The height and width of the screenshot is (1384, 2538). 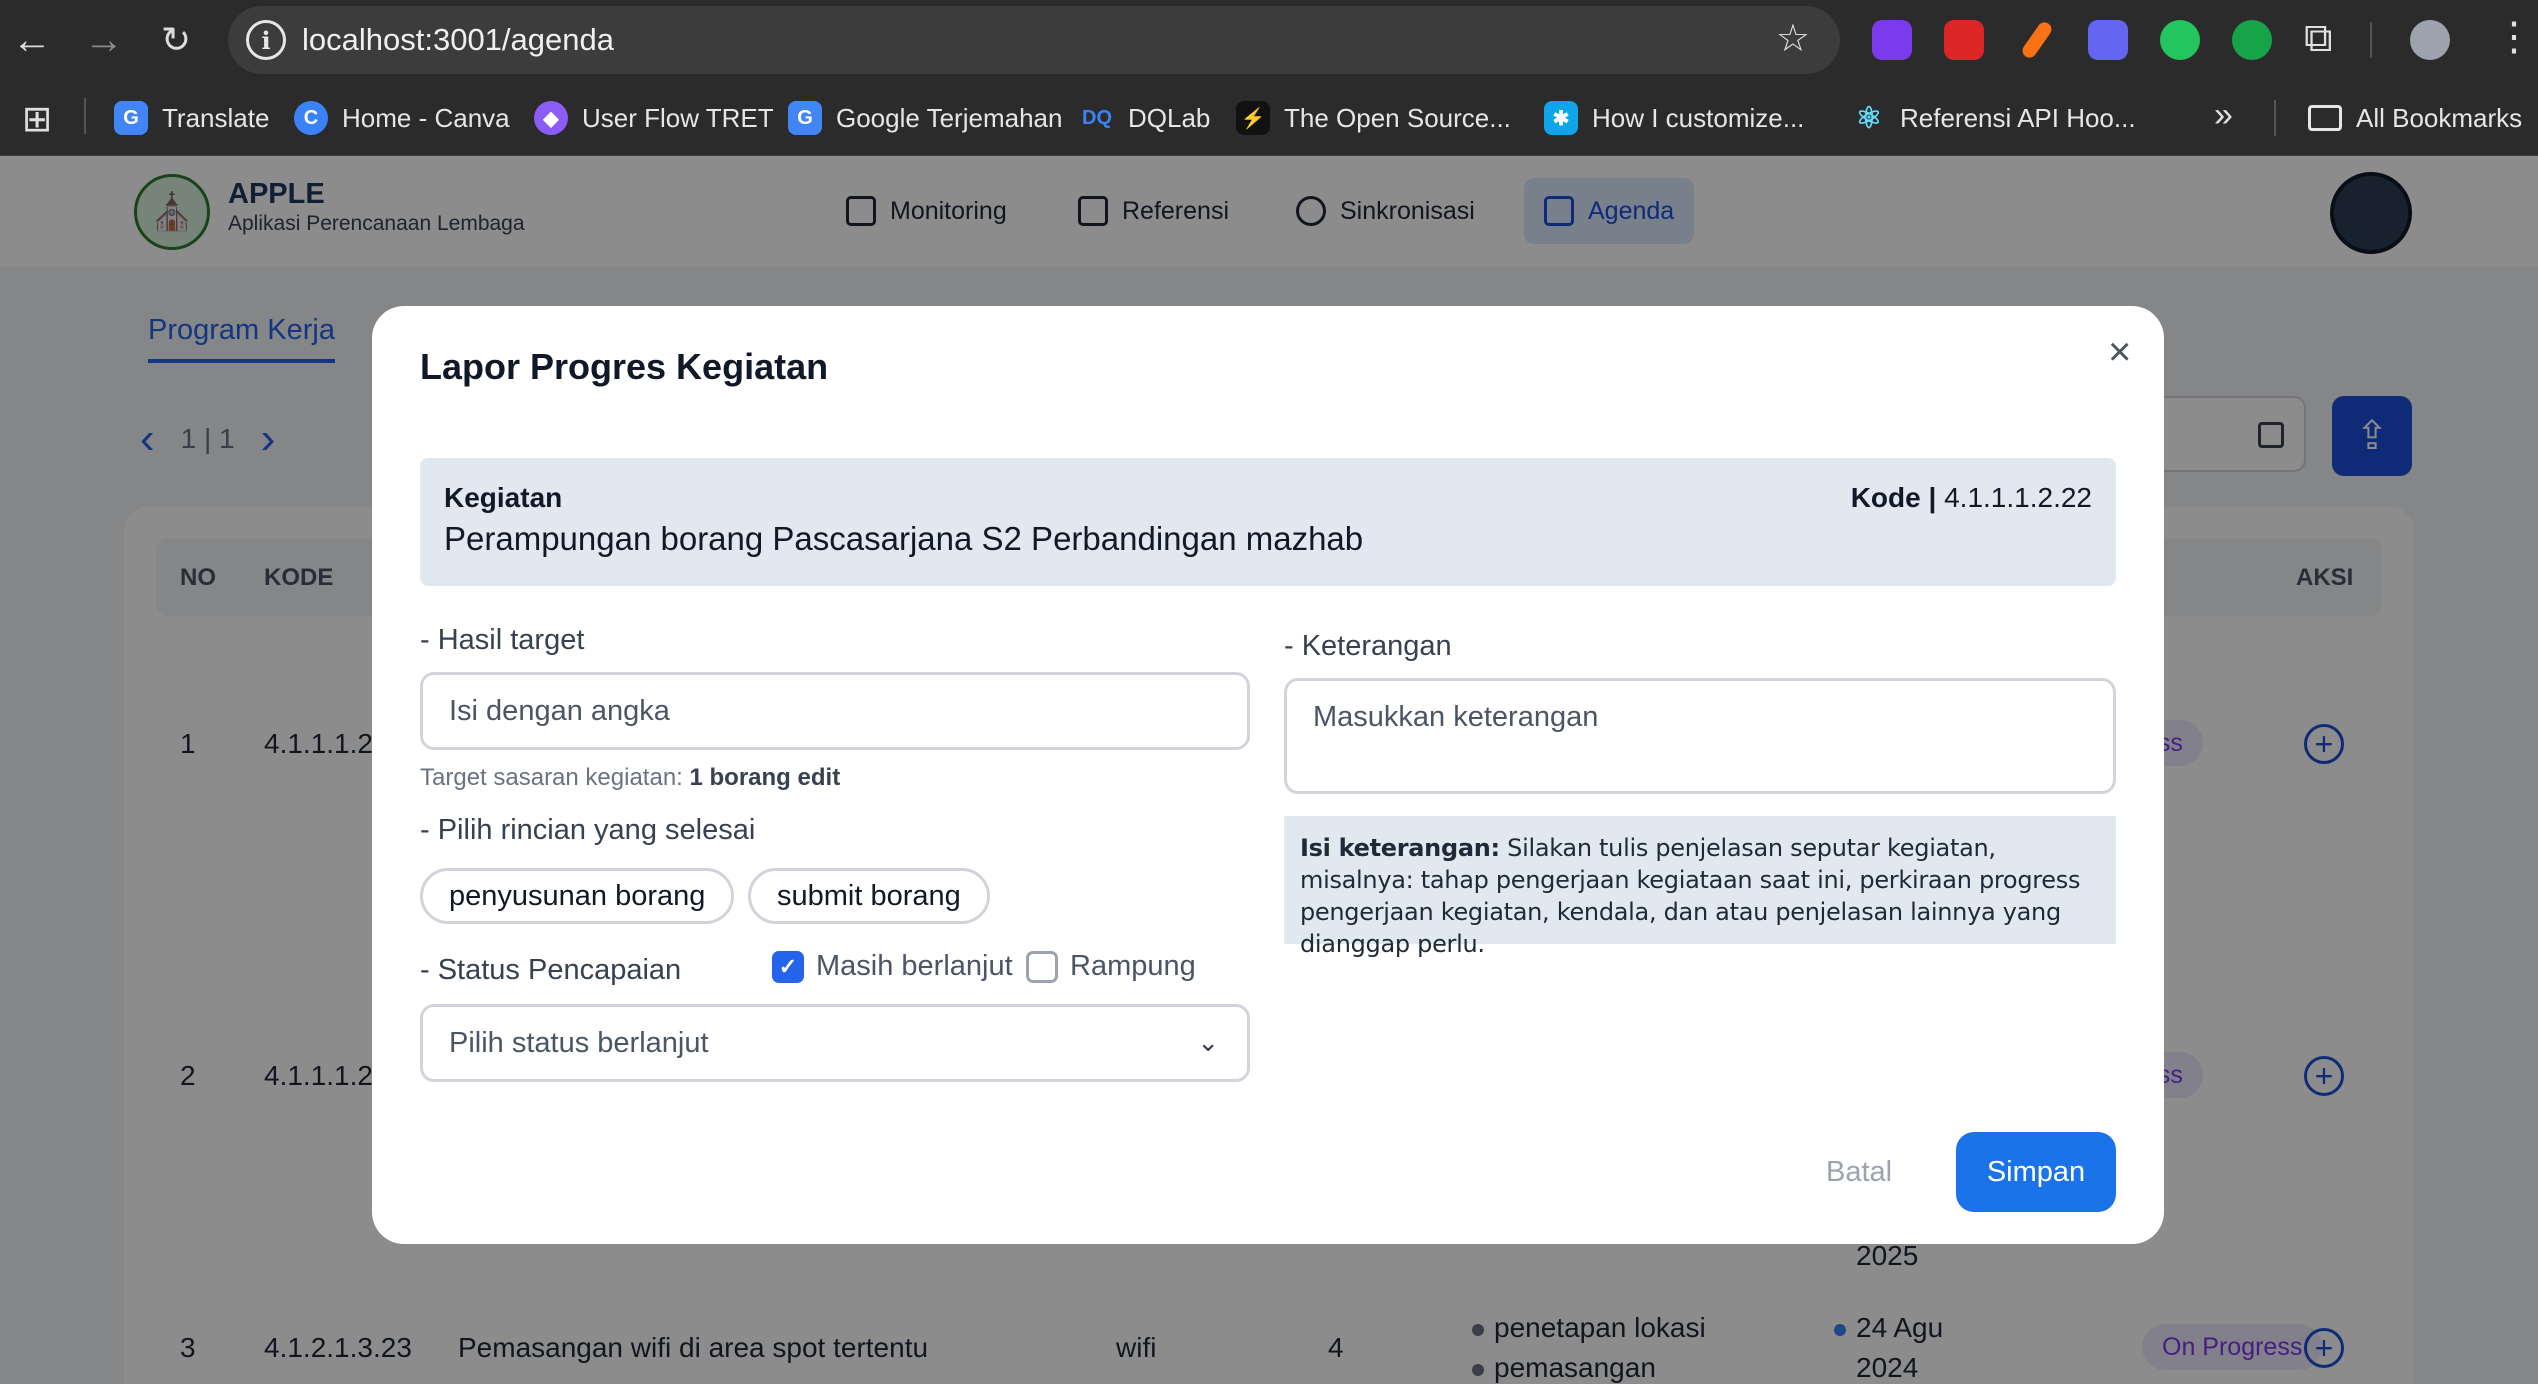 I want to click on more-bookmarks-icon: », so click(x=2223, y=115).